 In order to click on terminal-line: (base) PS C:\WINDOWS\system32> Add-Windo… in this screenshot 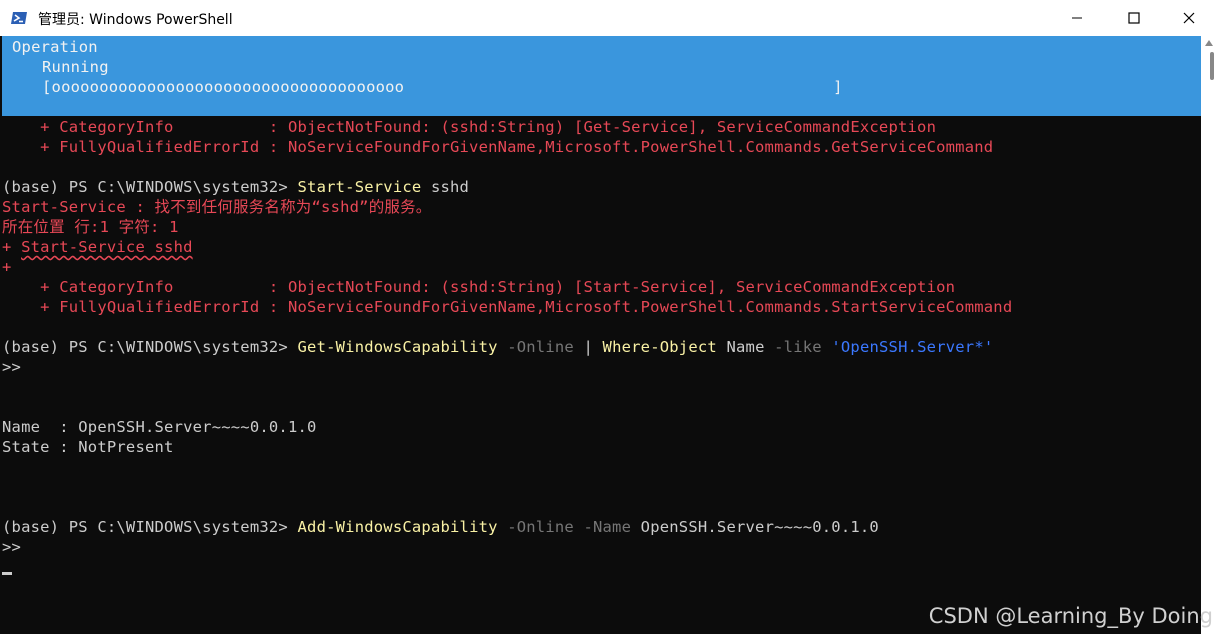, I will do `click(440, 527)`.